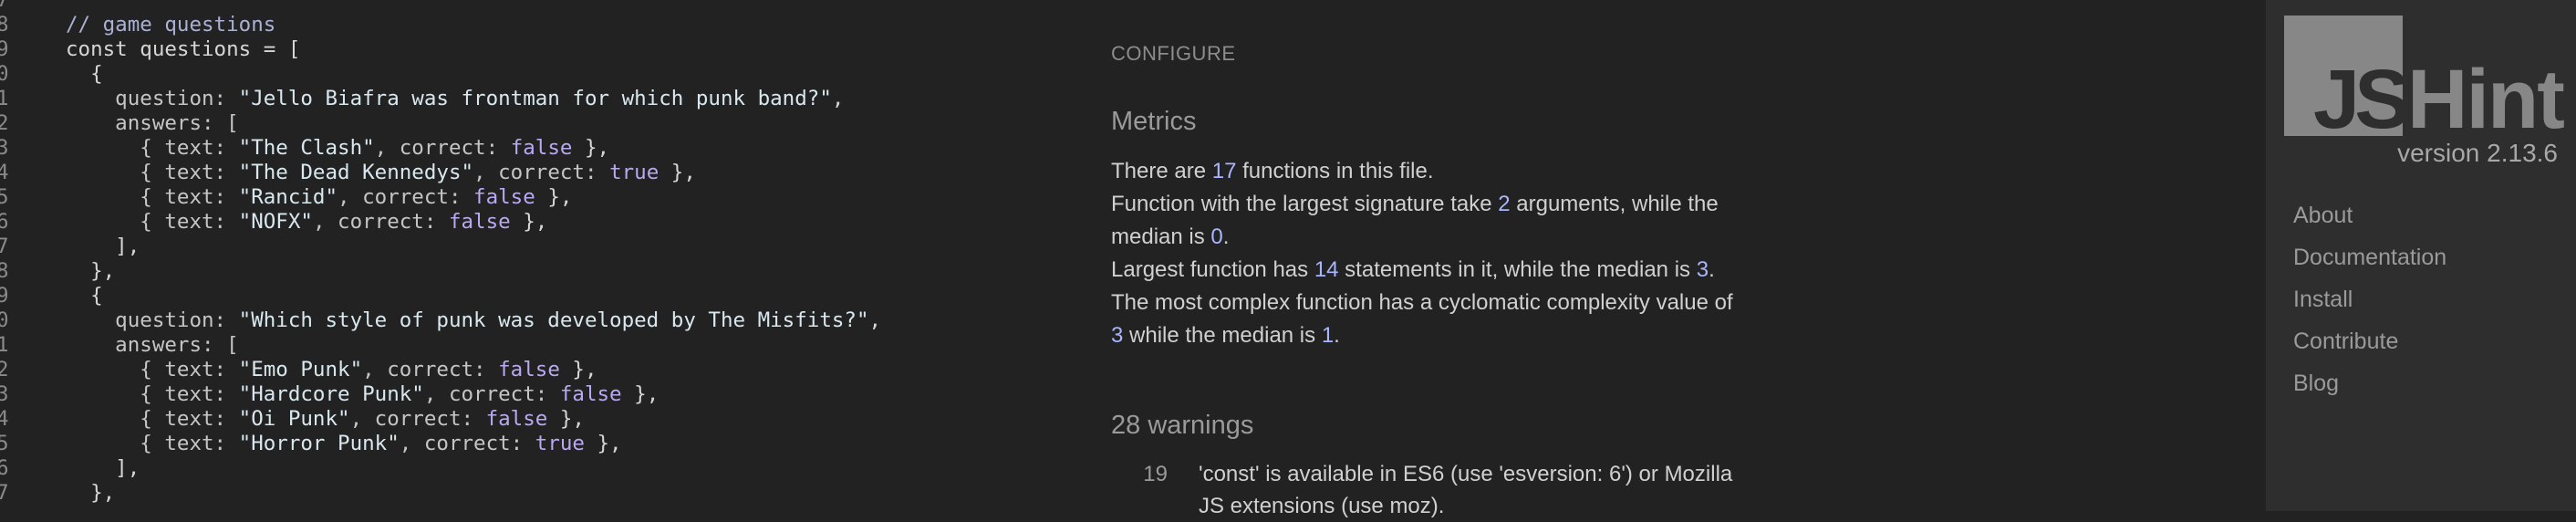 The image size is (2576, 522). What do you see at coordinates (2486, 99) in the screenshot?
I see `logo-hint-text: Hint` at bounding box center [2486, 99].